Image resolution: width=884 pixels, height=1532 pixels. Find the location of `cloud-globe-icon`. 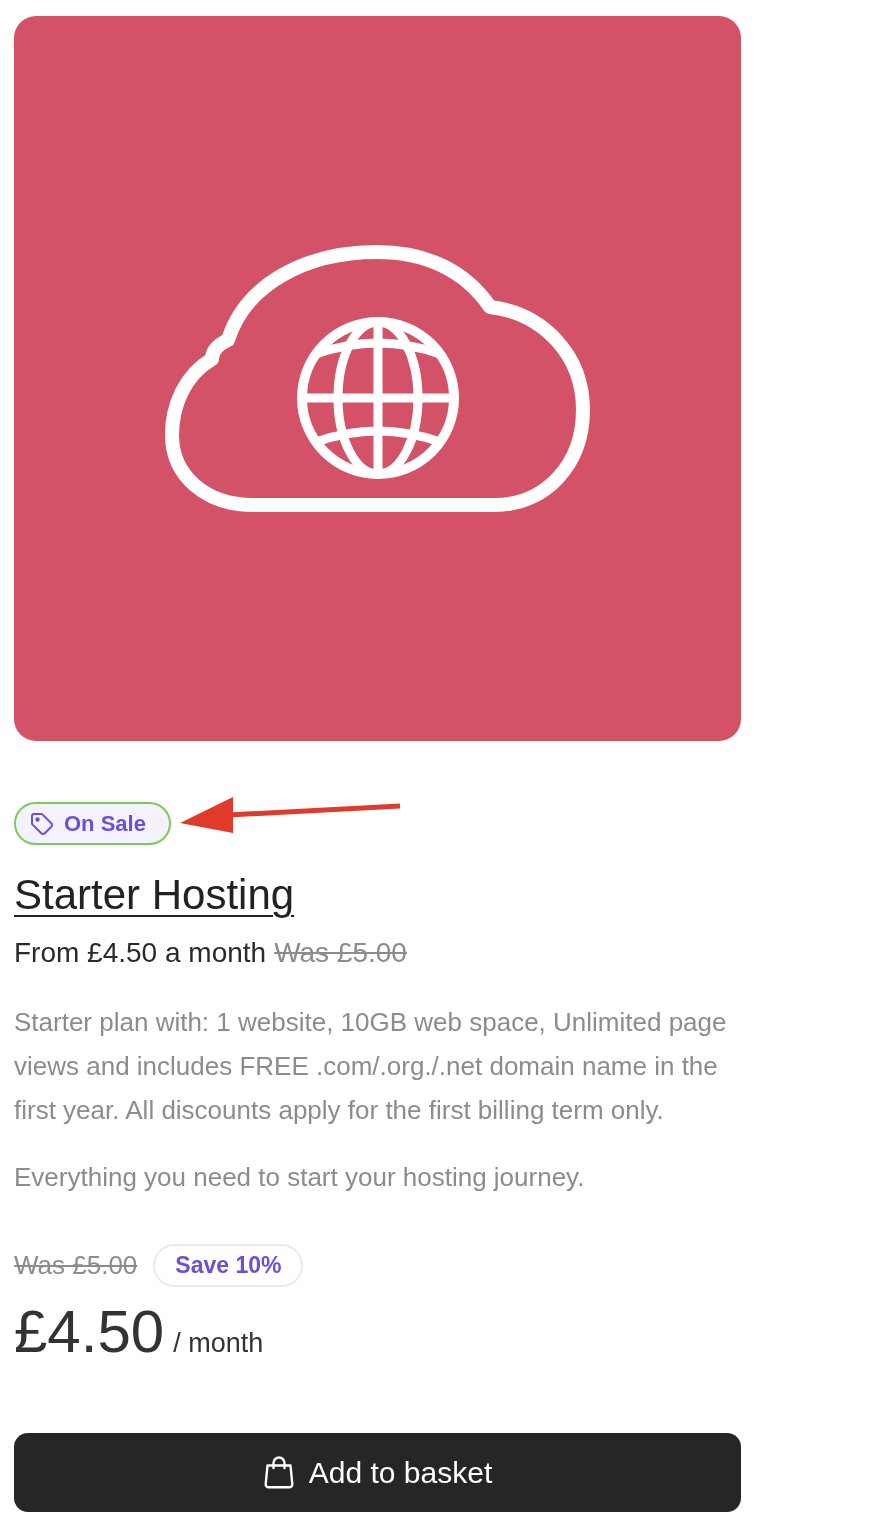

cloud-globe-icon is located at coordinates (377, 378).